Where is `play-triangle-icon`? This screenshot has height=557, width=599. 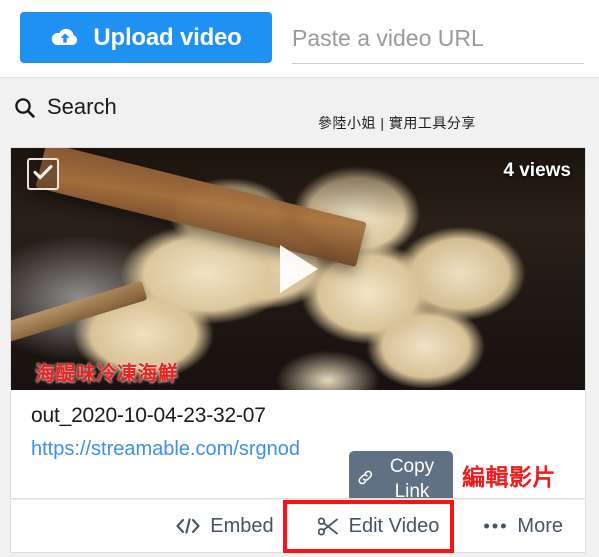
play-triangle-icon is located at coordinates (299, 269).